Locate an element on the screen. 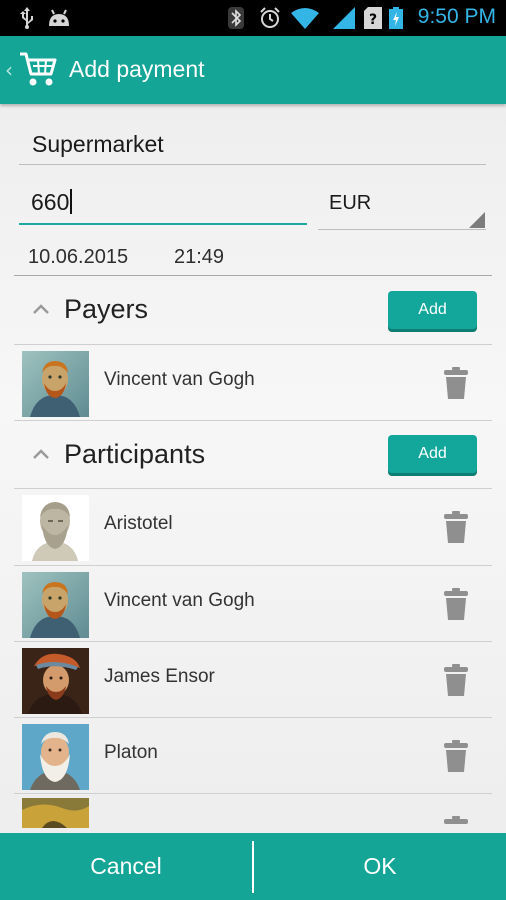  currency-spinner: EUR is located at coordinates (350, 203).